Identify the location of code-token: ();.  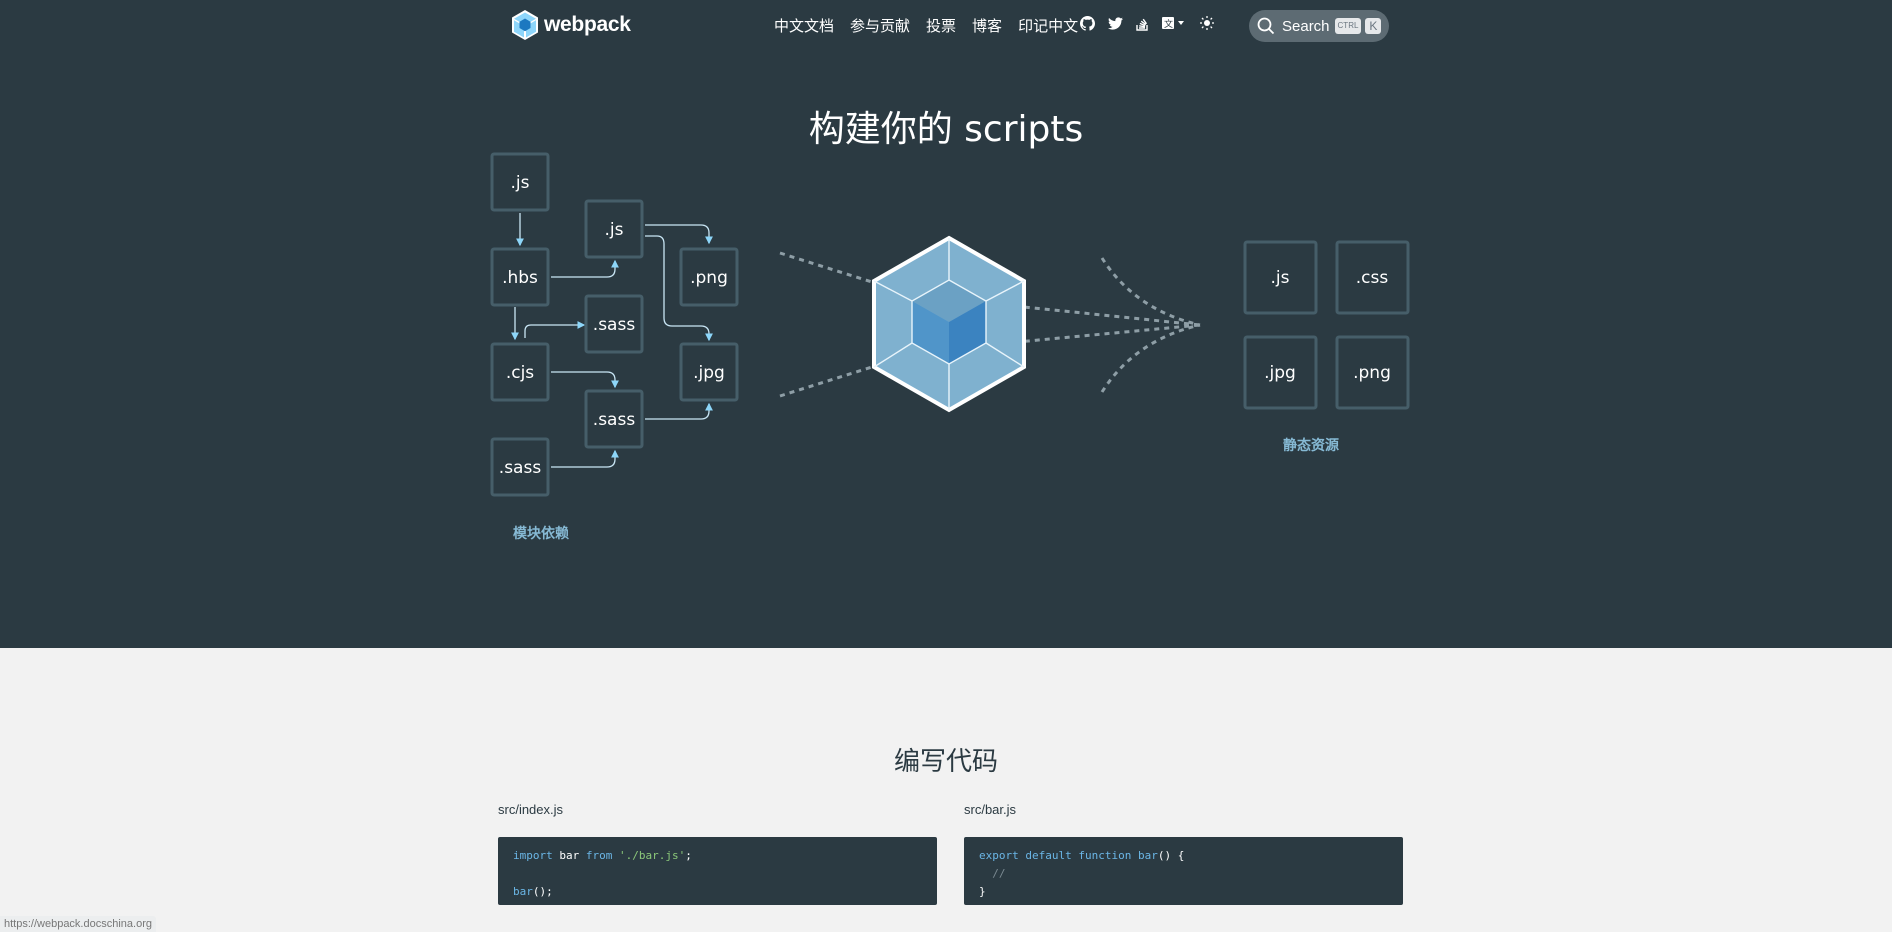
(542, 891).